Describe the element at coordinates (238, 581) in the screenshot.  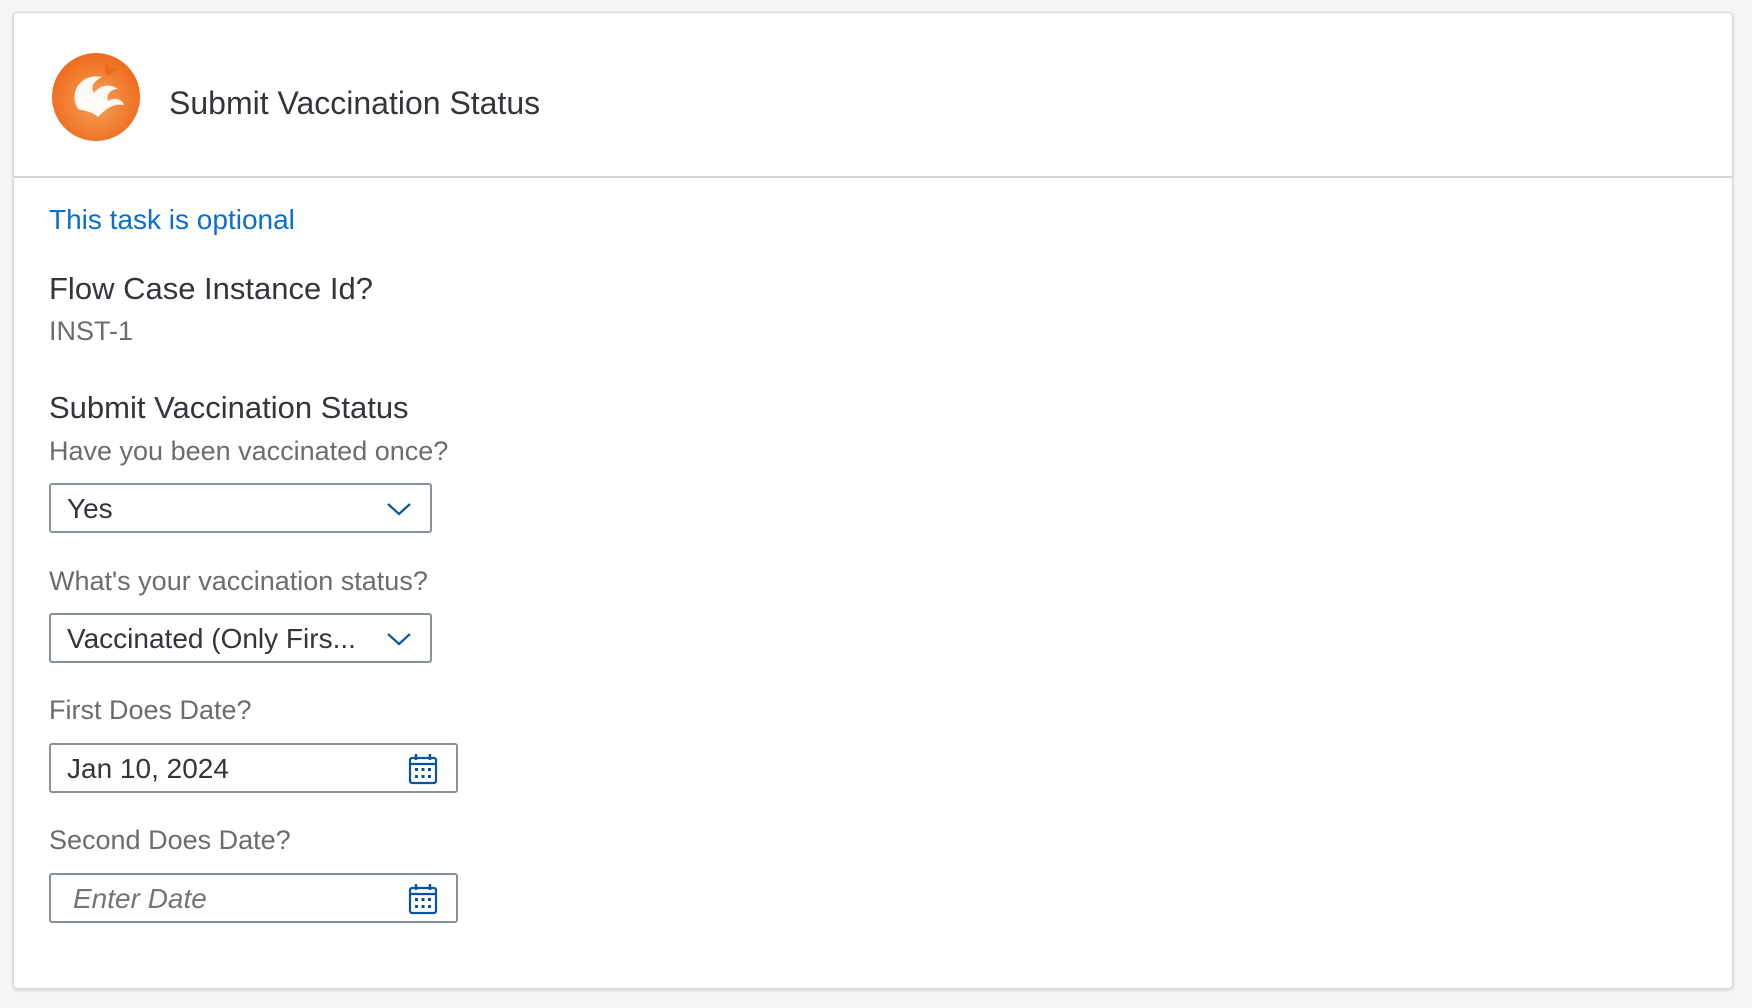
I see `vaccination-status-label: What's your vaccination status?` at that location.